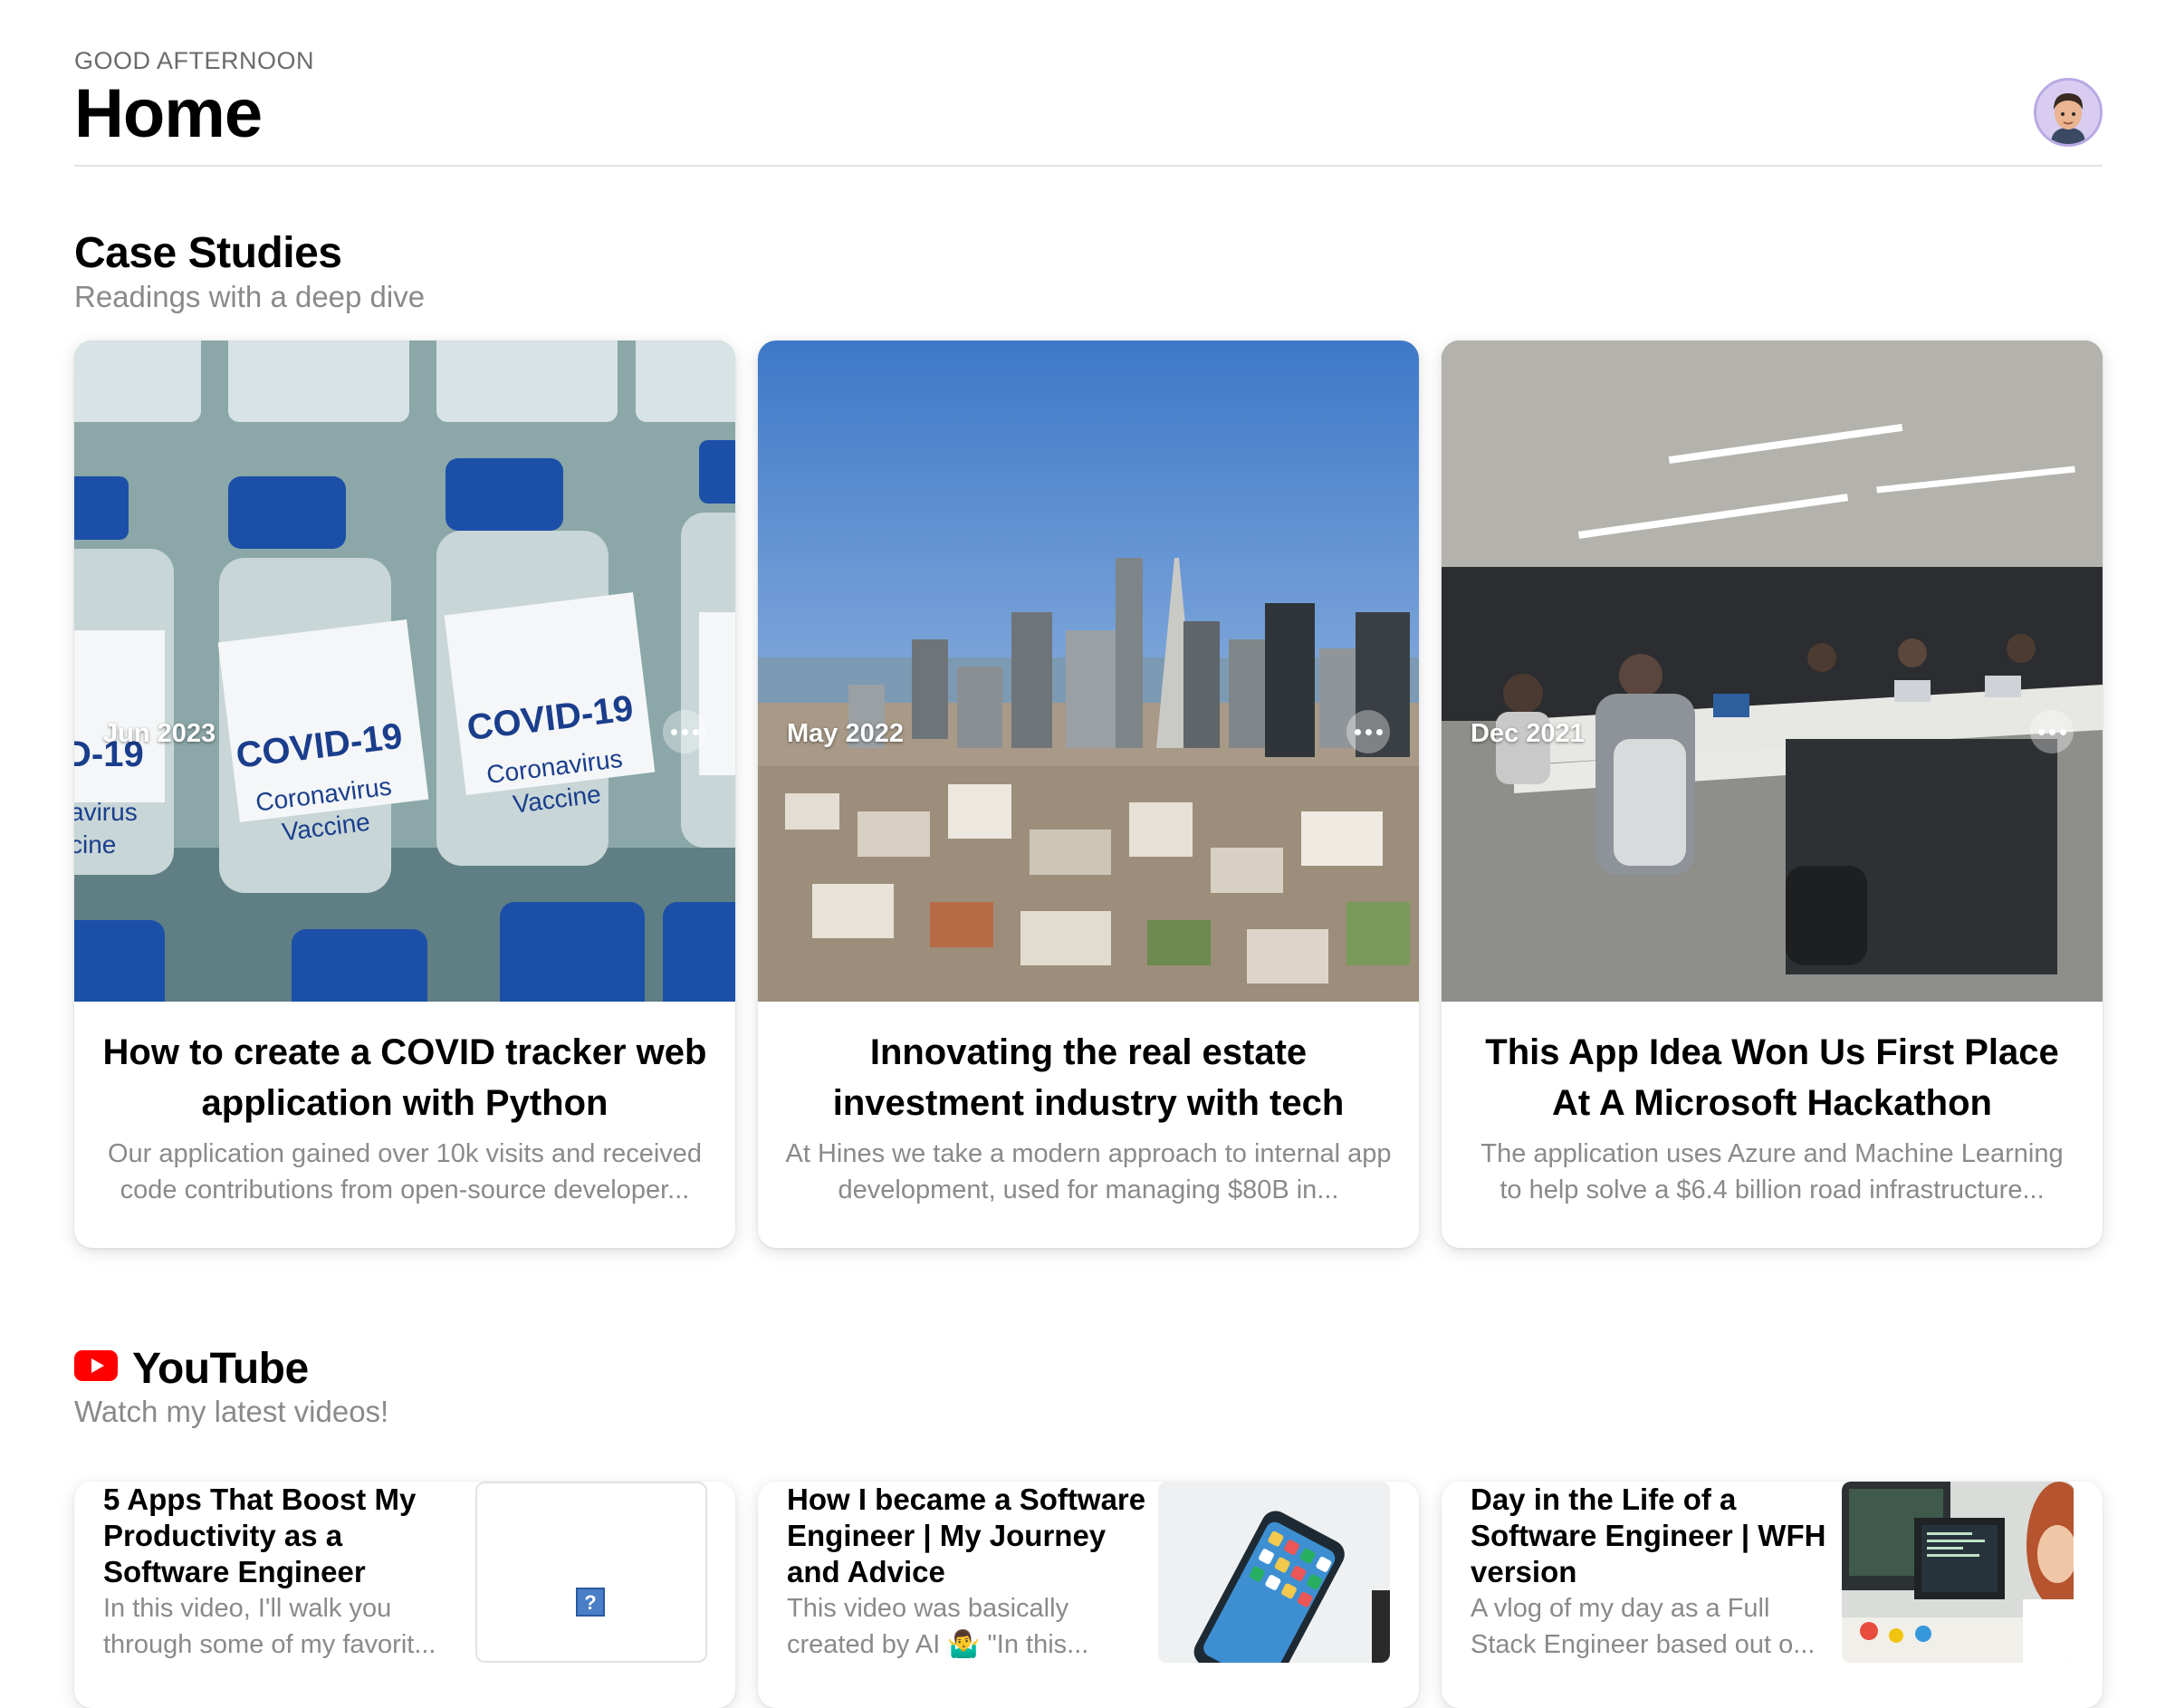 This screenshot has width=2175, height=1708. Describe the element at coordinates (95, 844) in the screenshot. I see `svg-text: cine` at that location.